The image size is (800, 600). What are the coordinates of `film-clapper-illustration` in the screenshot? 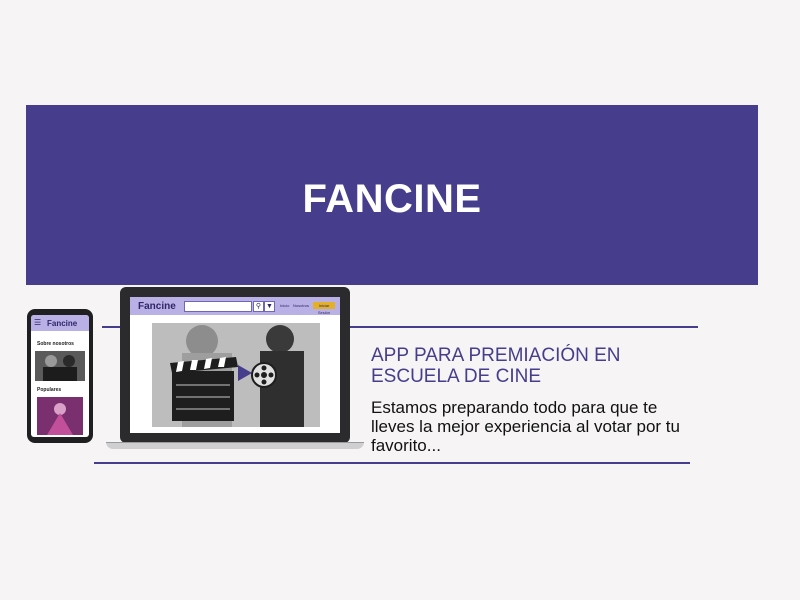 It's located at (236, 375).